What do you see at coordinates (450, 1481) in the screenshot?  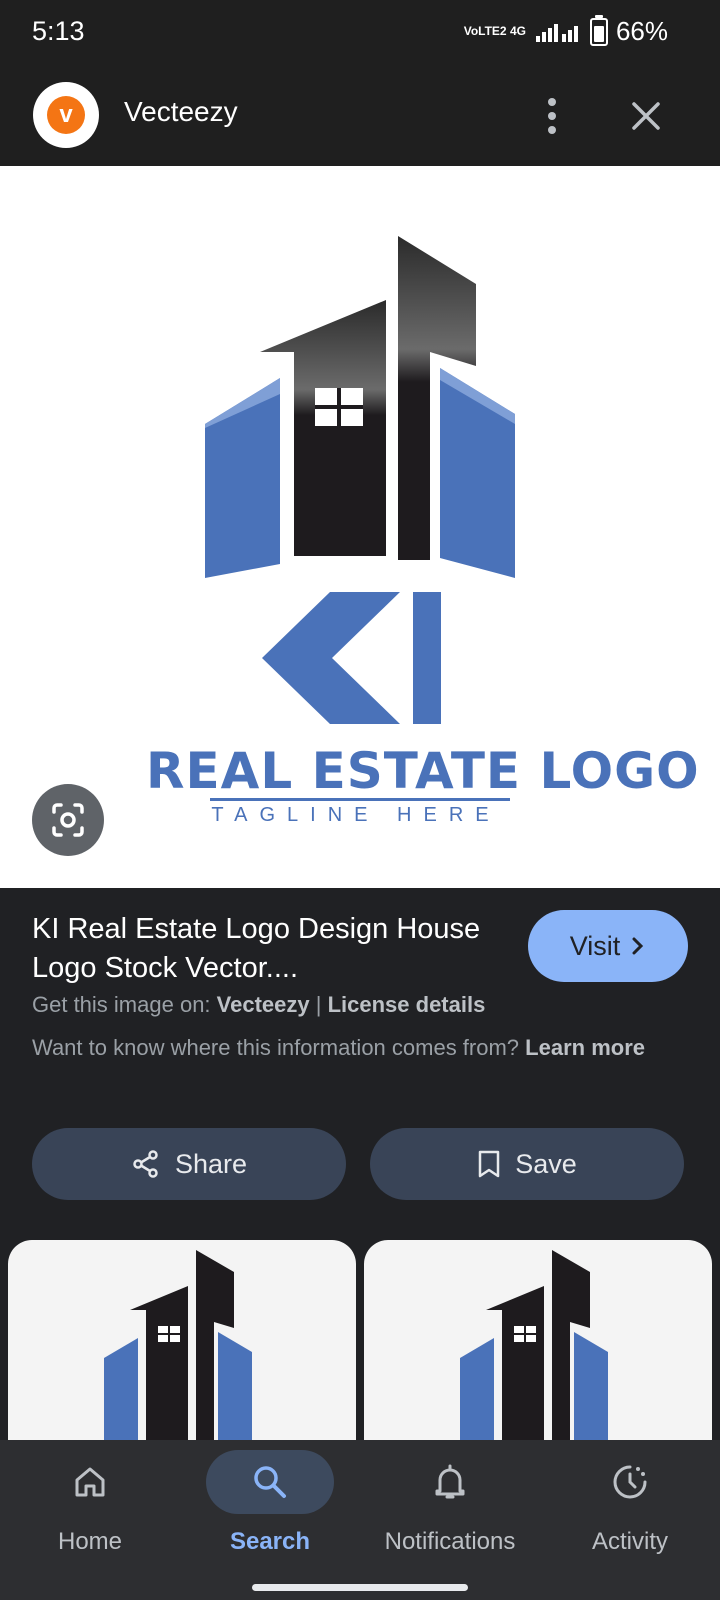 I see `bell-icon` at bounding box center [450, 1481].